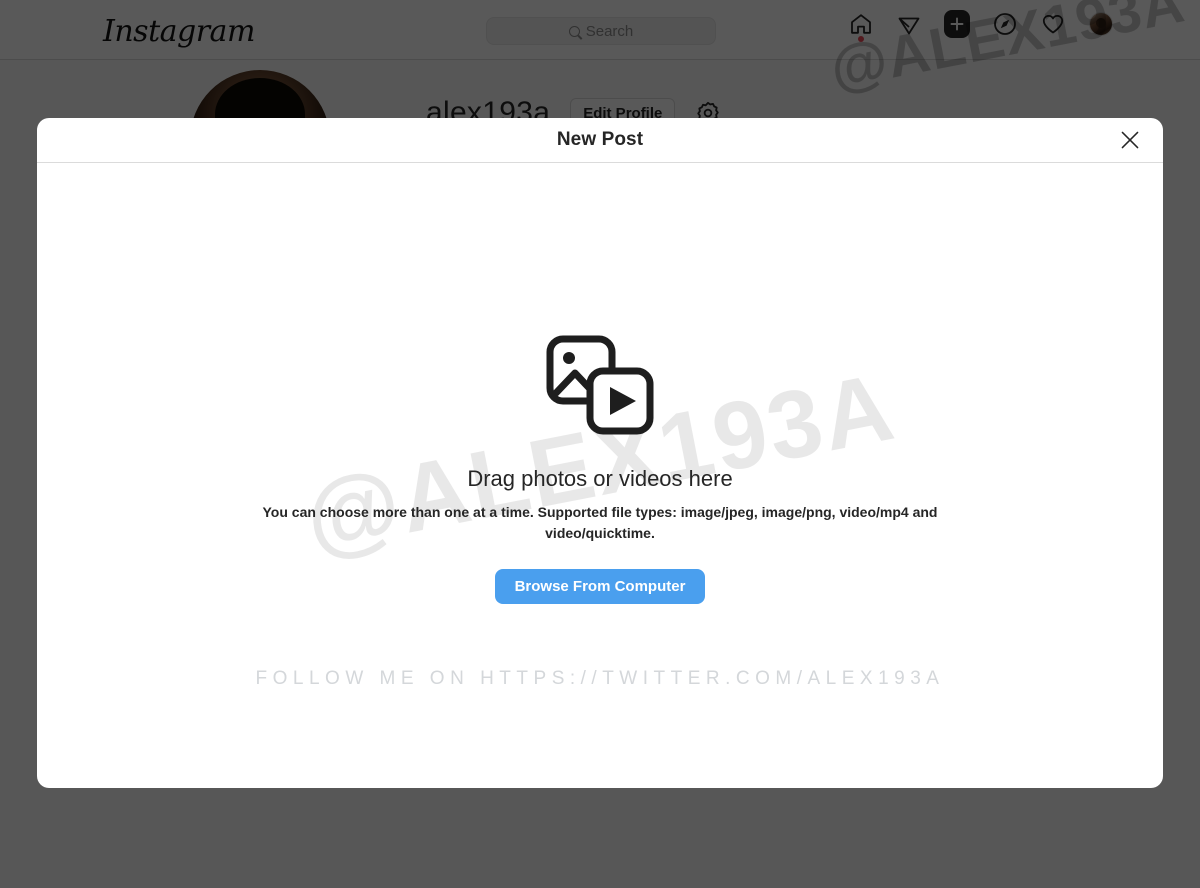 This screenshot has height=888, width=1200. What do you see at coordinates (600, 387) in the screenshot?
I see `photo-video-stack-icon` at bounding box center [600, 387].